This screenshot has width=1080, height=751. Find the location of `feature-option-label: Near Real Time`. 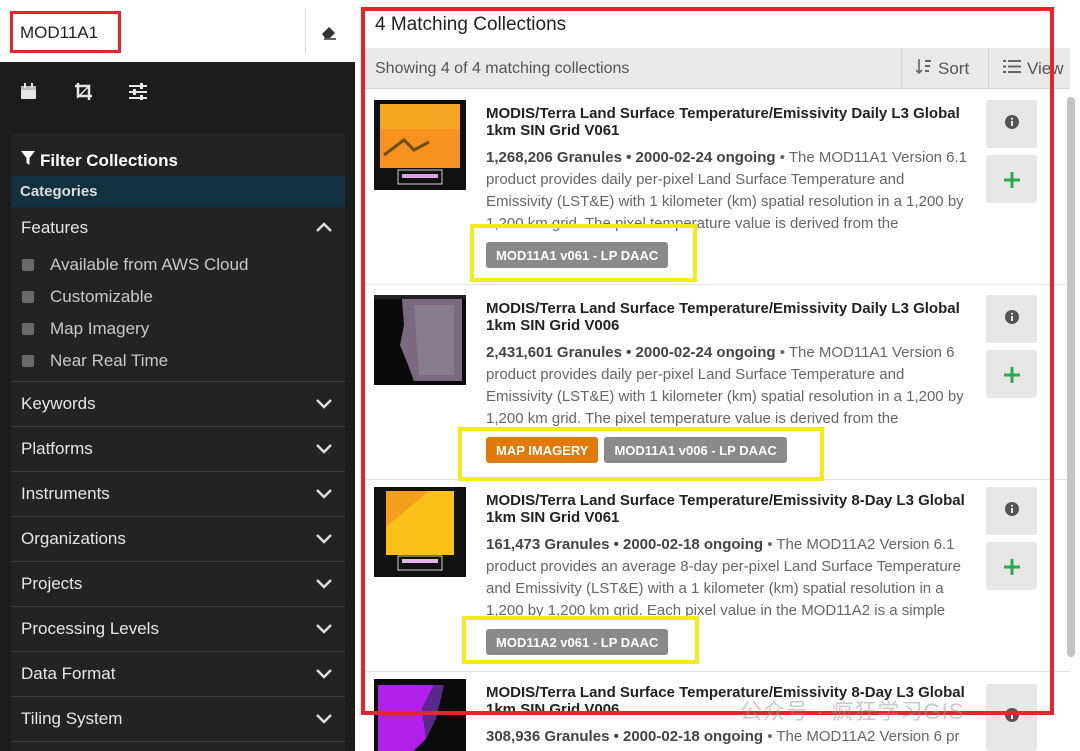

feature-option-label: Near Real Time is located at coordinates (109, 360).